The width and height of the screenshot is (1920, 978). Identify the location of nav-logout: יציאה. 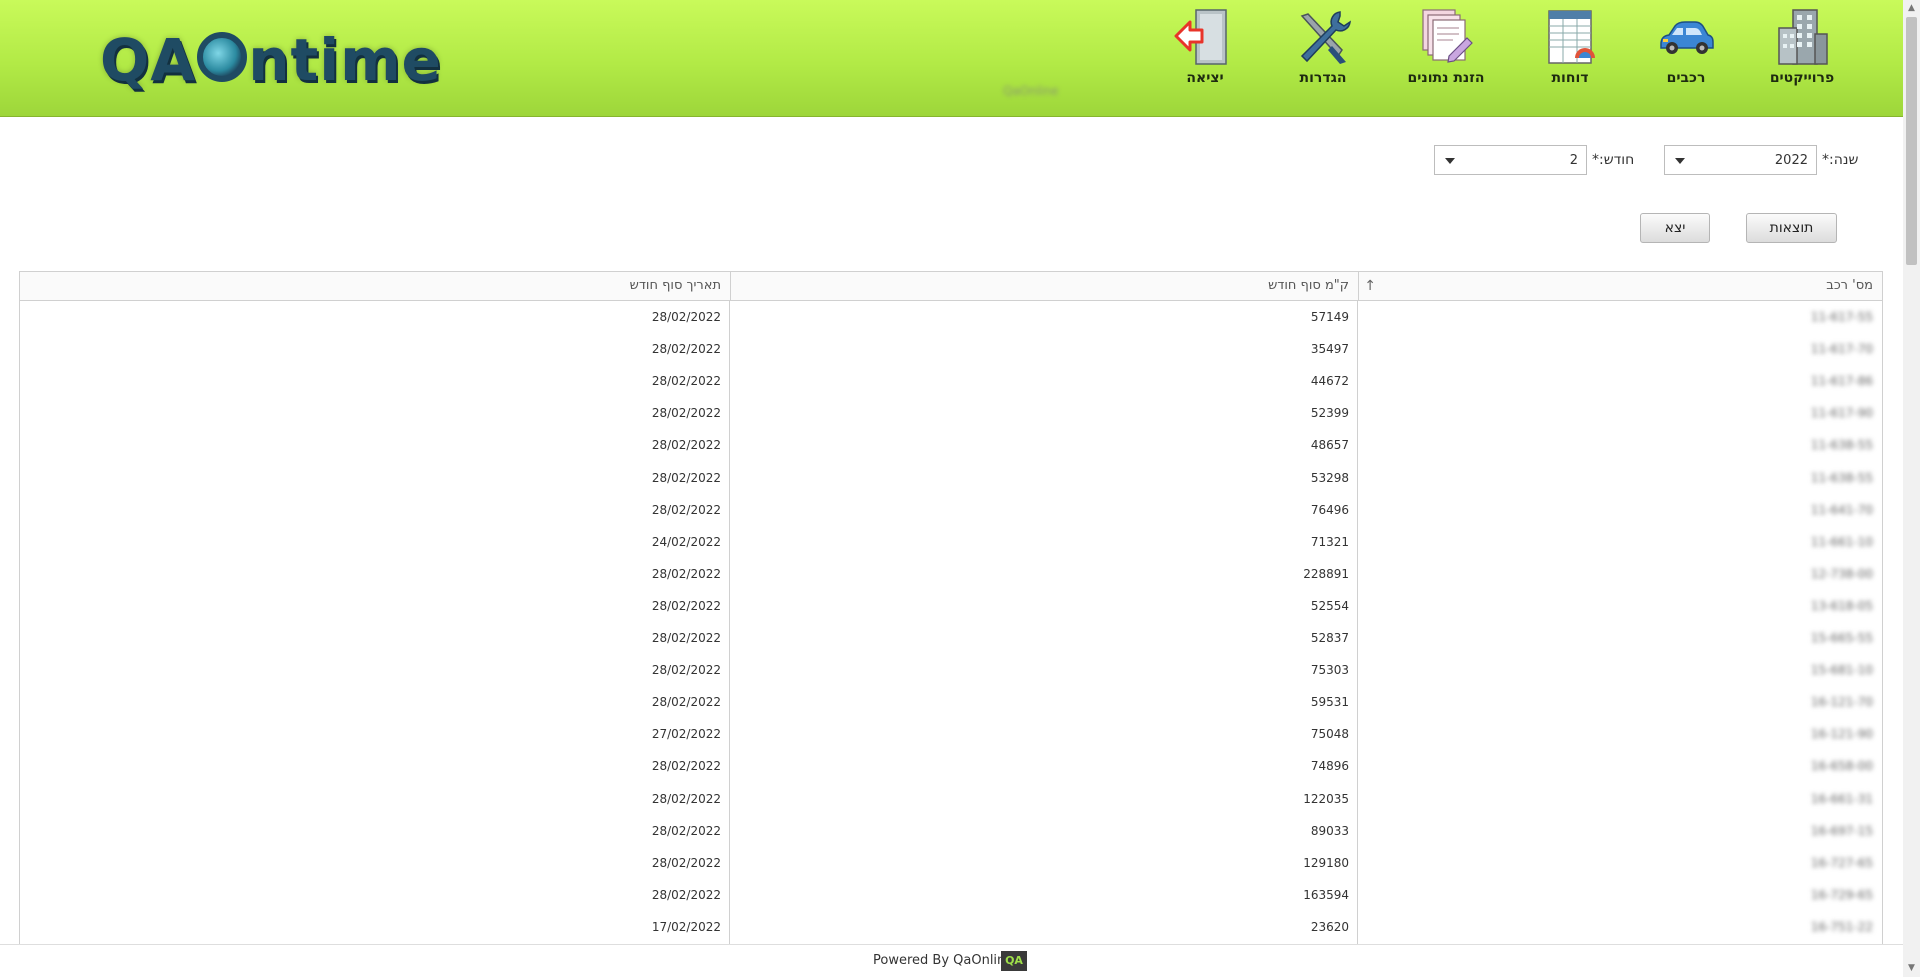
(1205, 46).